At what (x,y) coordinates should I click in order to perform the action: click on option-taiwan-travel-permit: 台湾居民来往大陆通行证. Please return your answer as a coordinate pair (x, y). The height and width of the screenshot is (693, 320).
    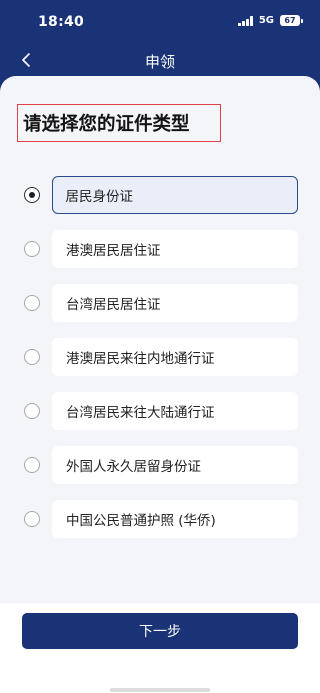
    Looking at the image, I should click on (160, 412).